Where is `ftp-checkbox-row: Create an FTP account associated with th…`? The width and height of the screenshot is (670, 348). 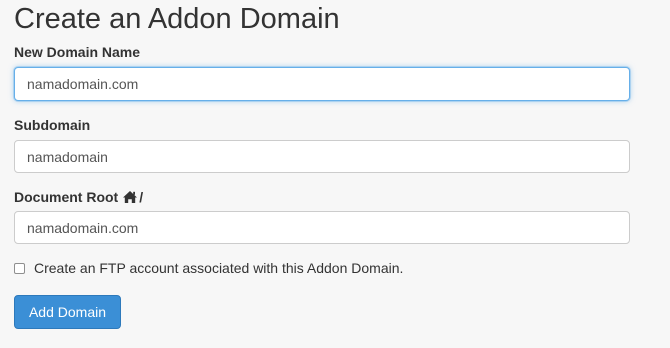 ftp-checkbox-row: Create an FTP account associated with th… is located at coordinates (208, 268).